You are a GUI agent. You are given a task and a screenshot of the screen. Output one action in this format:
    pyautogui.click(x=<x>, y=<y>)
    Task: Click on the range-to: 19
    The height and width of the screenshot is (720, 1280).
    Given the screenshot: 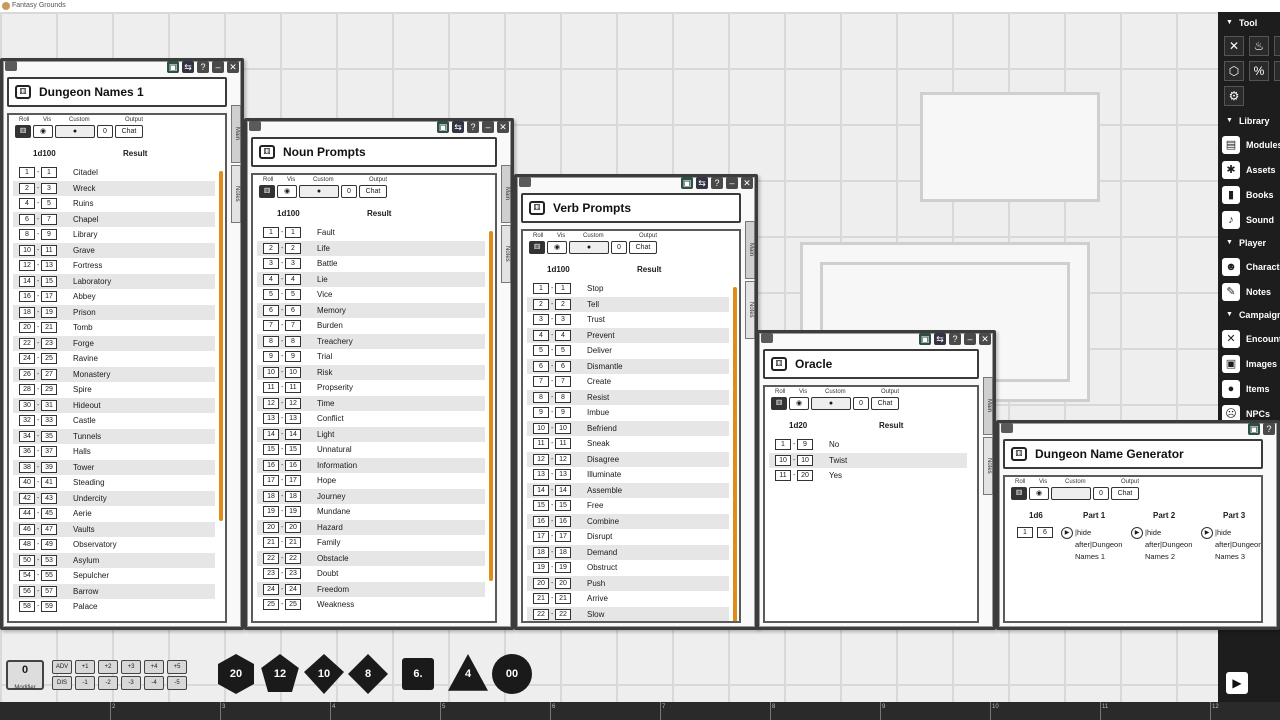 What is the action you would take?
    pyautogui.click(x=293, y=512)
    